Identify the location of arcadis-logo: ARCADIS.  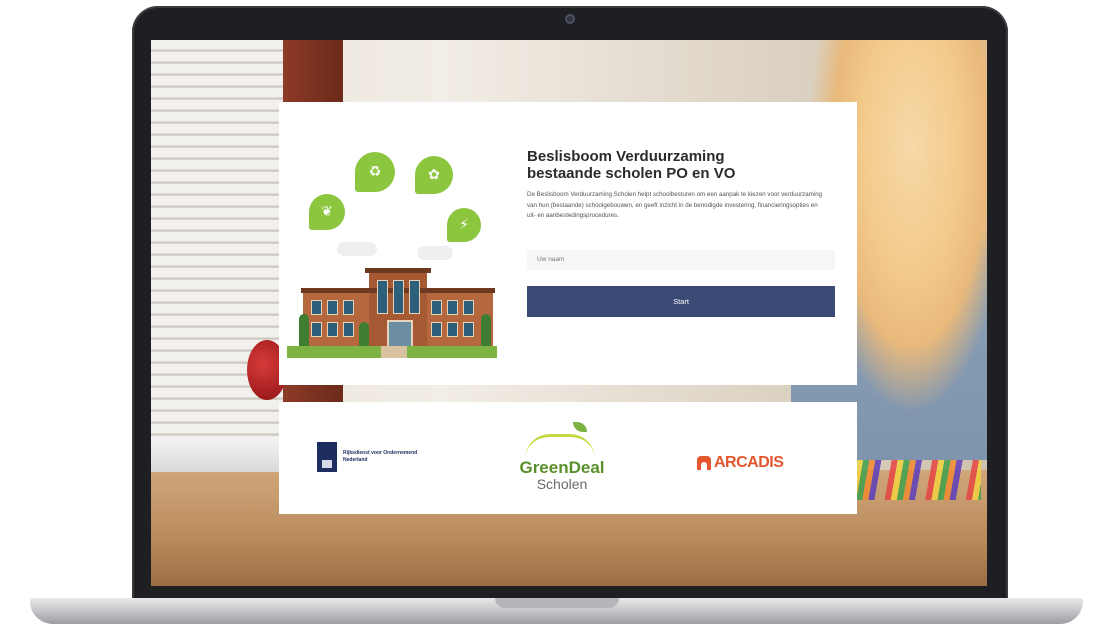
(740, 463).